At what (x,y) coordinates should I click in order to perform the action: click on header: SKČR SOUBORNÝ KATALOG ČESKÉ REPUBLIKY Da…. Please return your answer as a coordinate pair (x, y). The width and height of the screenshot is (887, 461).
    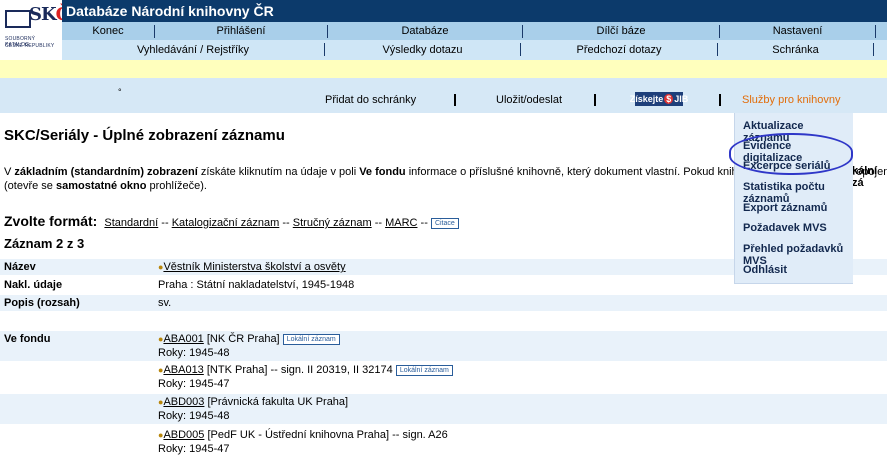
    Looking at the image, I should click on (443, 30).